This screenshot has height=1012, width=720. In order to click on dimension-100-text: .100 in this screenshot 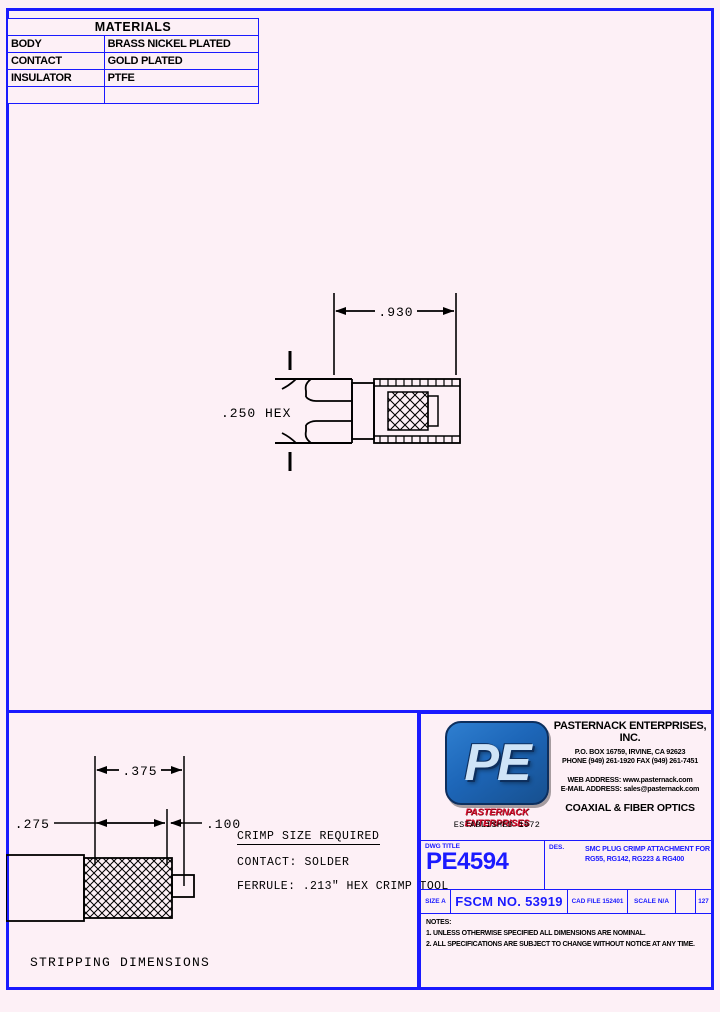, I will do `click(223, 824)`.